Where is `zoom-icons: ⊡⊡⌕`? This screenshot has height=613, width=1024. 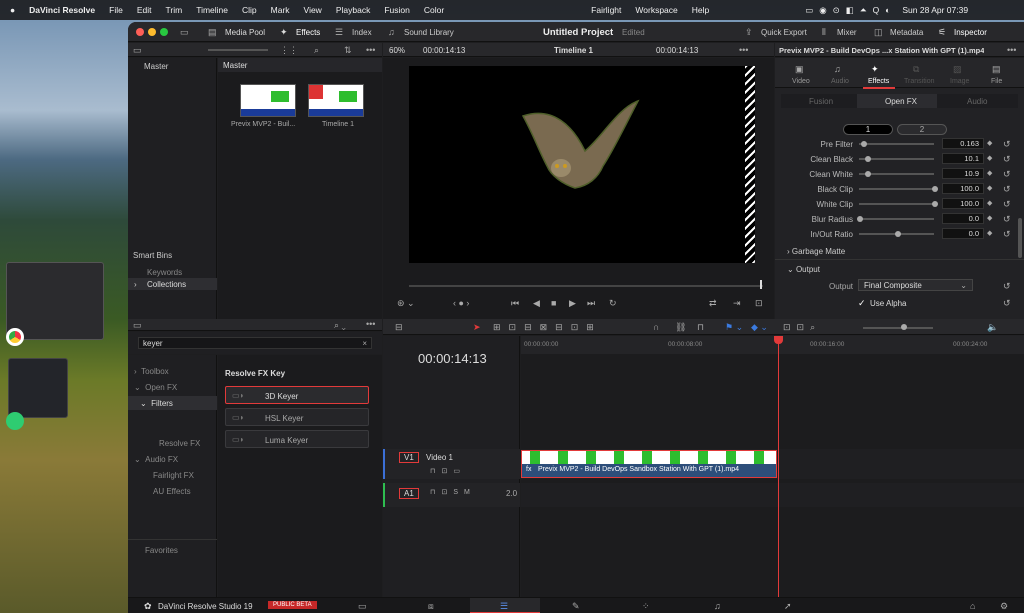
zoom-icons: ⊡⊡⌕ is located at coordinates (802, 327).